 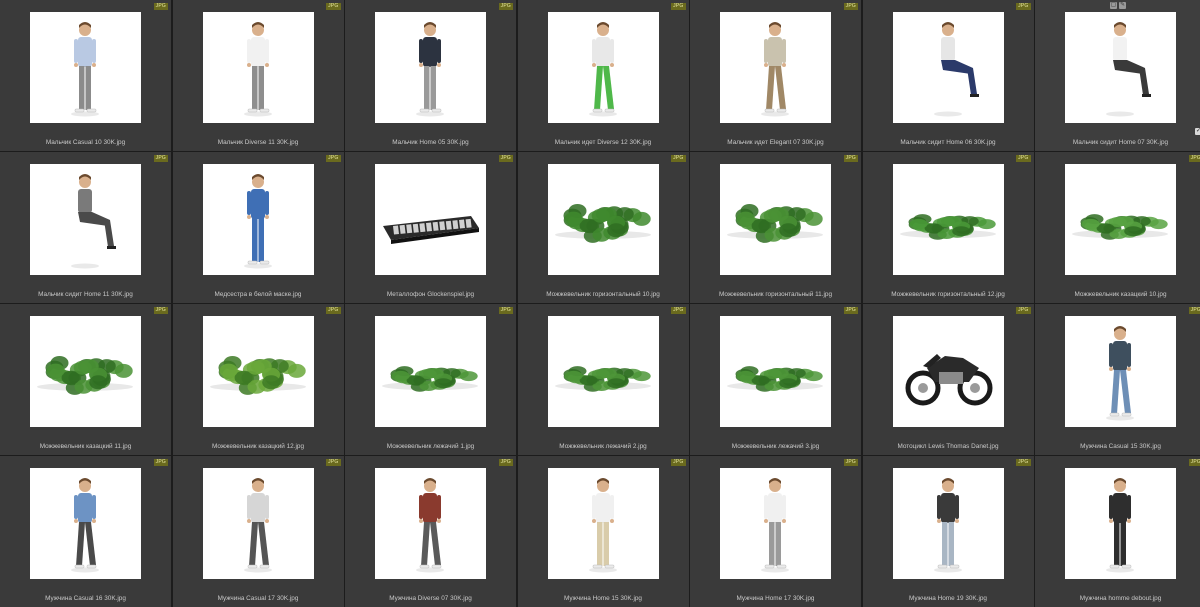 I want to click on thumbnail-cell: JPGМальчик сидит Home 07 30K.jpg▢✎✓, so click(x=1117, y=75).